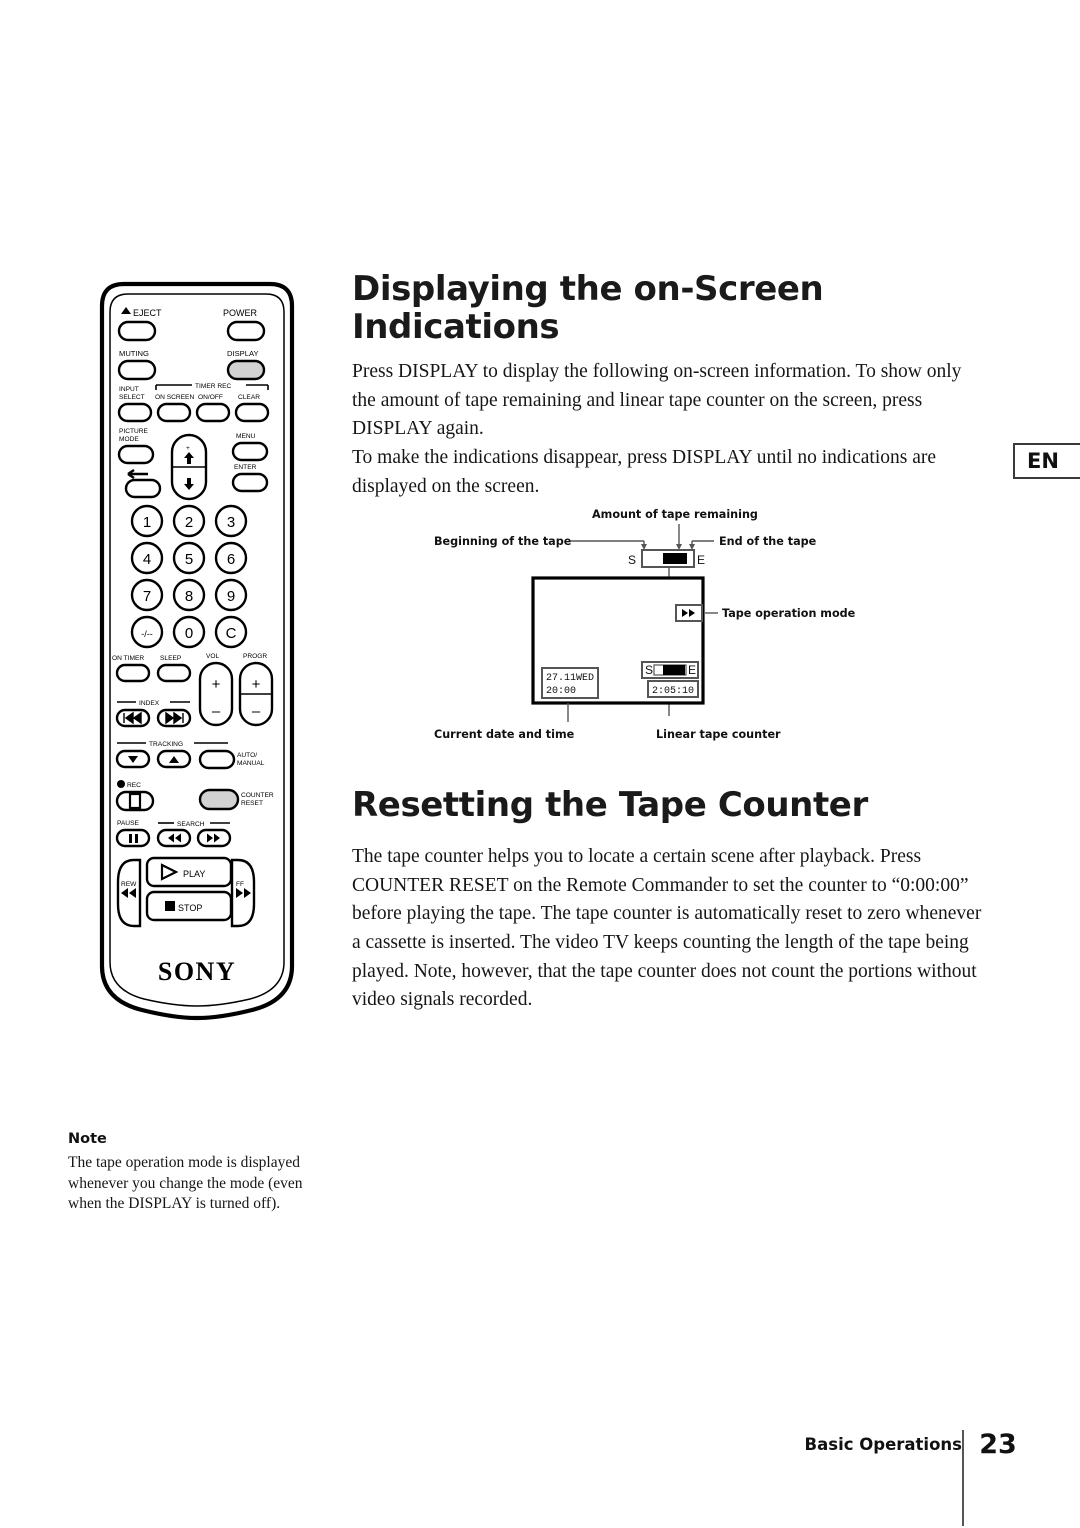 This screenshot has height=1528, width=1080. What do you see at coordinates (963, 1478) in the screenshot?
I see `footer-divider` at bounding box center [963, 1478].